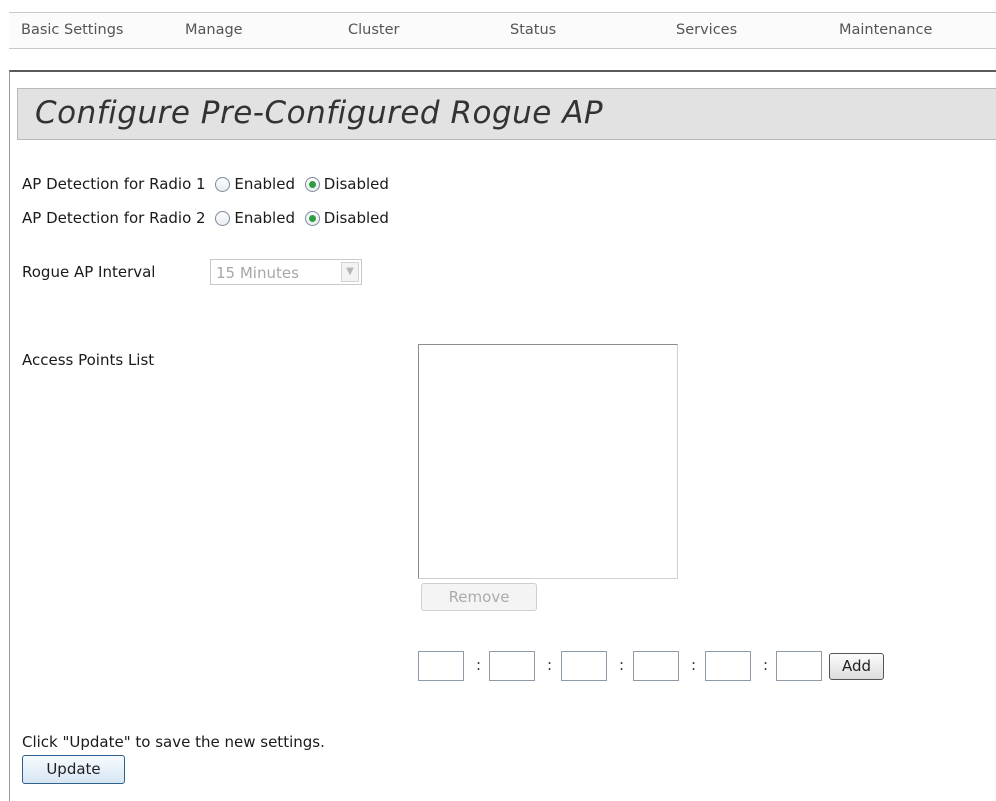  What do you see at coordinates (223, 218) in the screenshot?
I see `radio2-enabled-radio` at bounding box center [223, 218].